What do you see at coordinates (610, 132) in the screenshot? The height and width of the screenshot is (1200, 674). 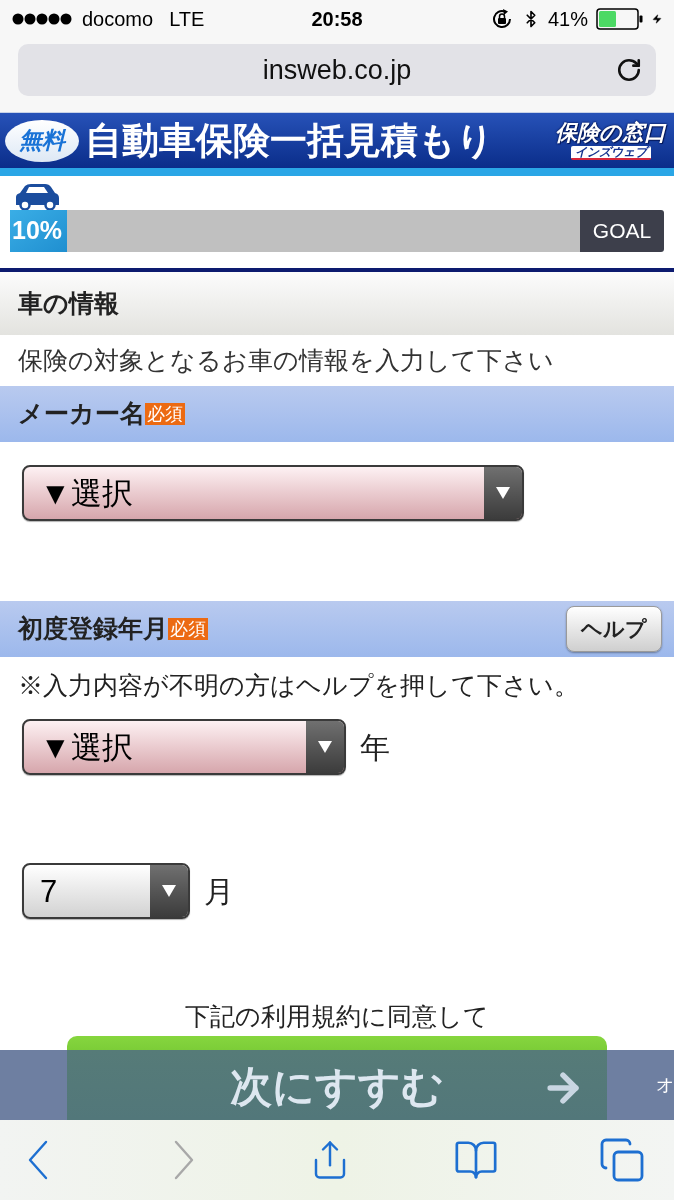 I see `logo-title: 保険の窓口` at bounding box center [610, 132].